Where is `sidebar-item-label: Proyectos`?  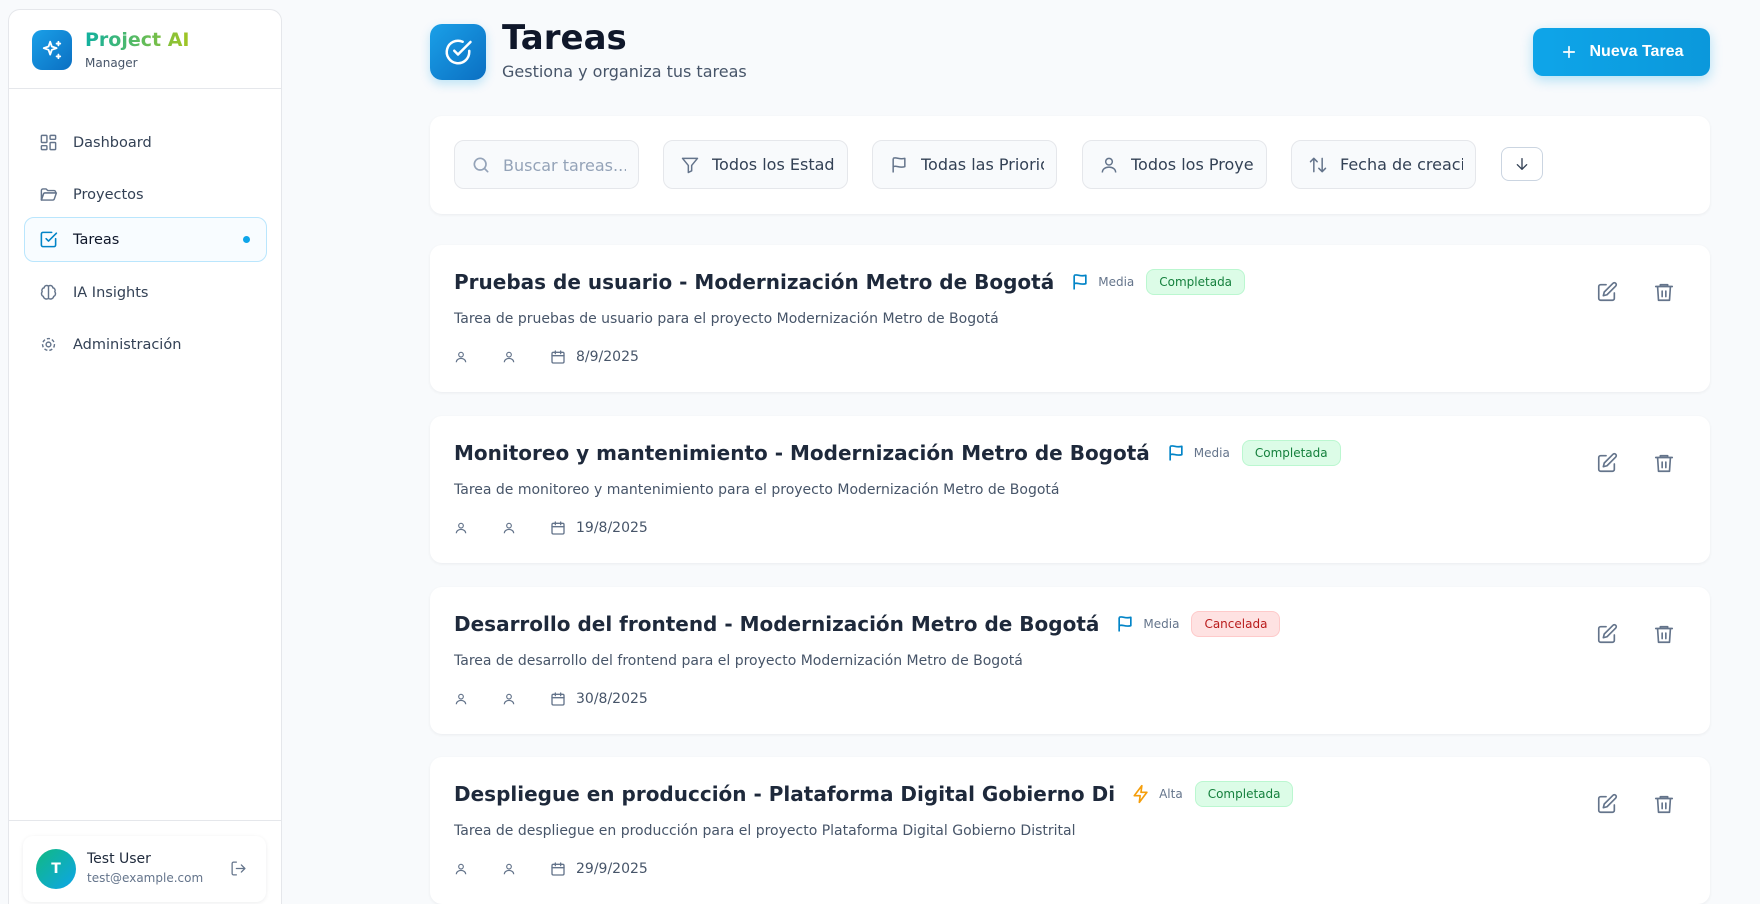 sidebar-item-label: Proyectos is located at coordinates (108, 194).